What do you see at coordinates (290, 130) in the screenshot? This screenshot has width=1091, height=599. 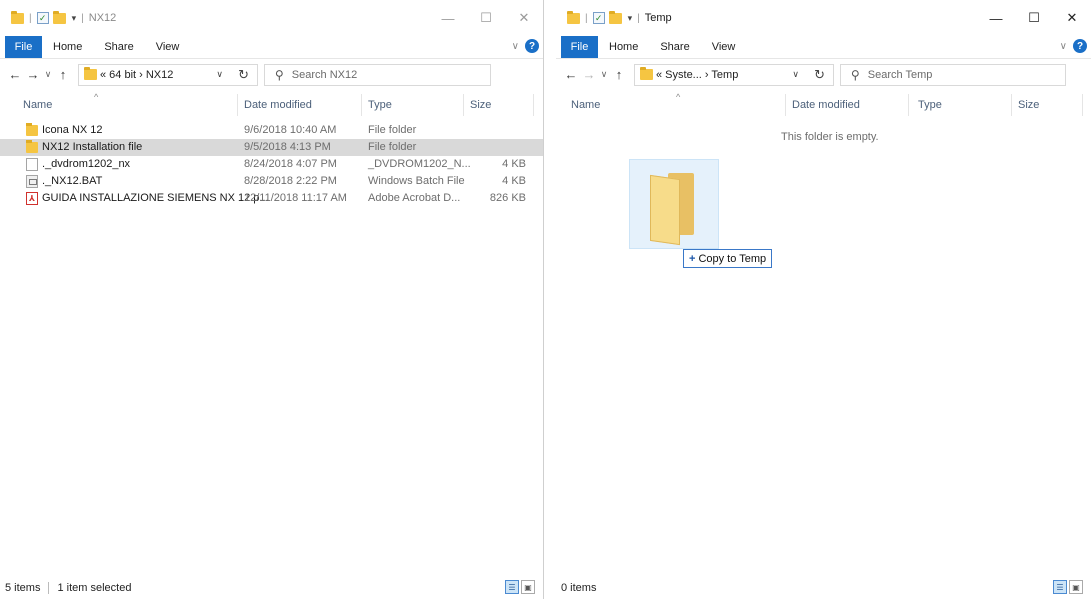 I see `file-date: 9/6/2018 10:40 AM` at bounding box center [290, 130].